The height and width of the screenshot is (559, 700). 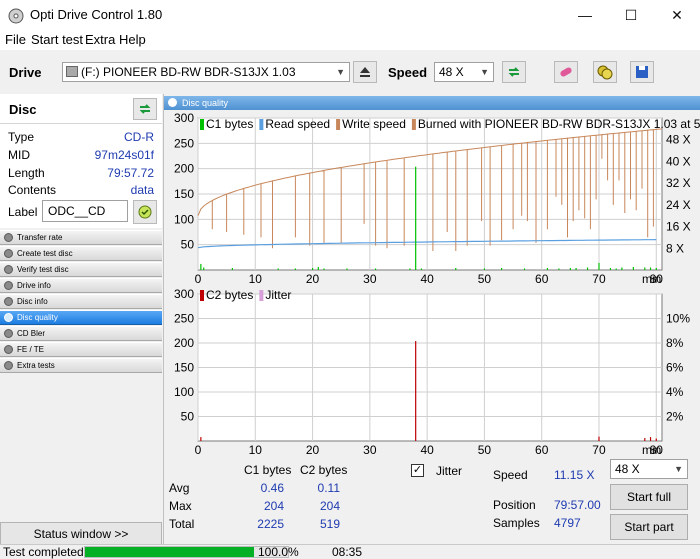 I want to click on x-tick-label: 70, so click(x=599, y=279).